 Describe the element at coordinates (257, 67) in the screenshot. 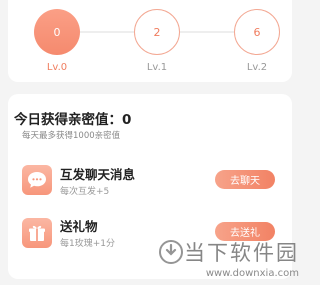

I see `level-label: Lv.2` at that location.